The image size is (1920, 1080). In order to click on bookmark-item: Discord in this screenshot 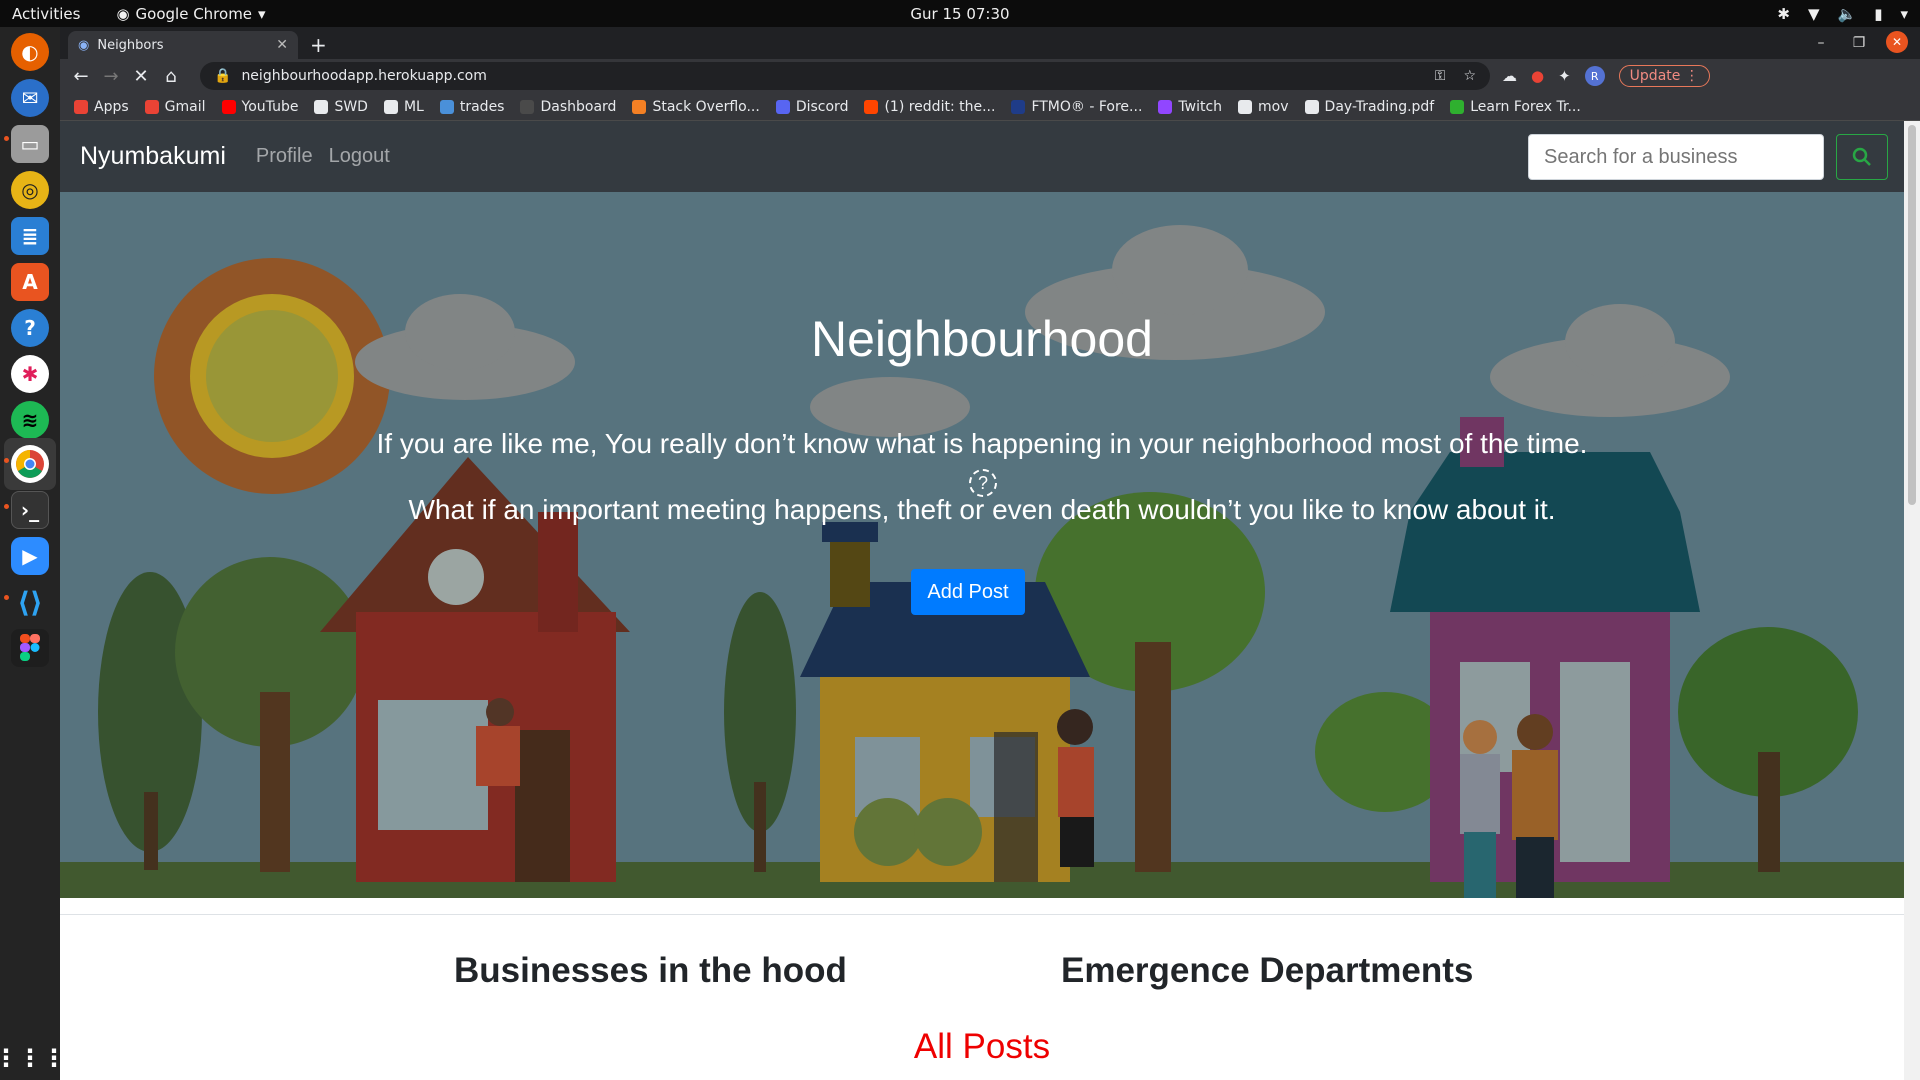, I will do `click(812, 106)`.